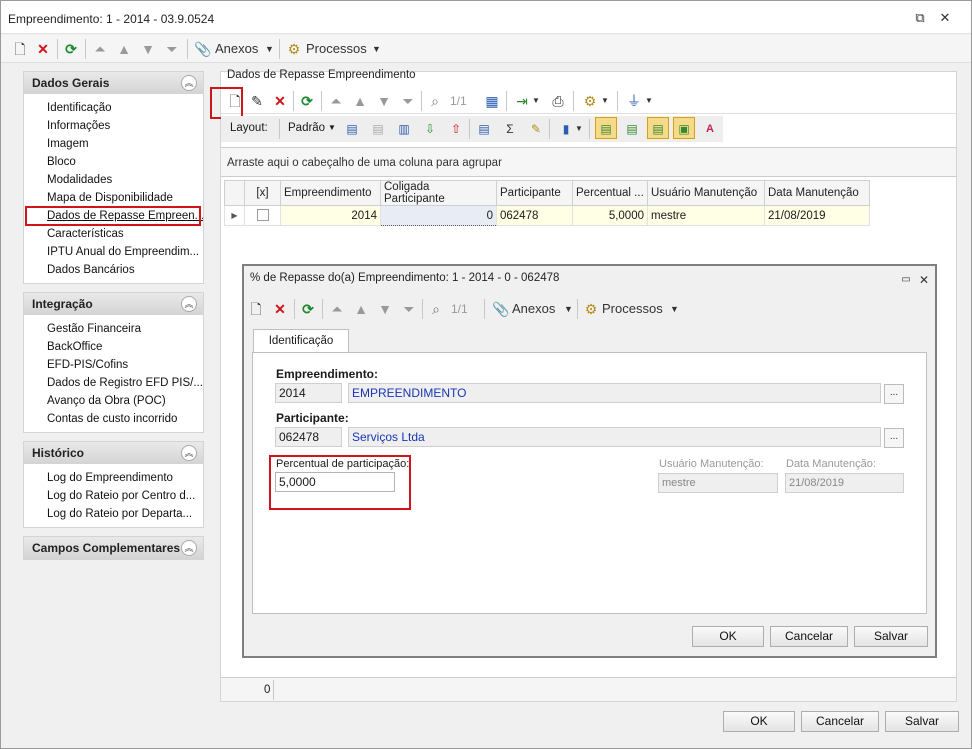  I want to click on sidebar-item: Imagem, so click(113, 144).